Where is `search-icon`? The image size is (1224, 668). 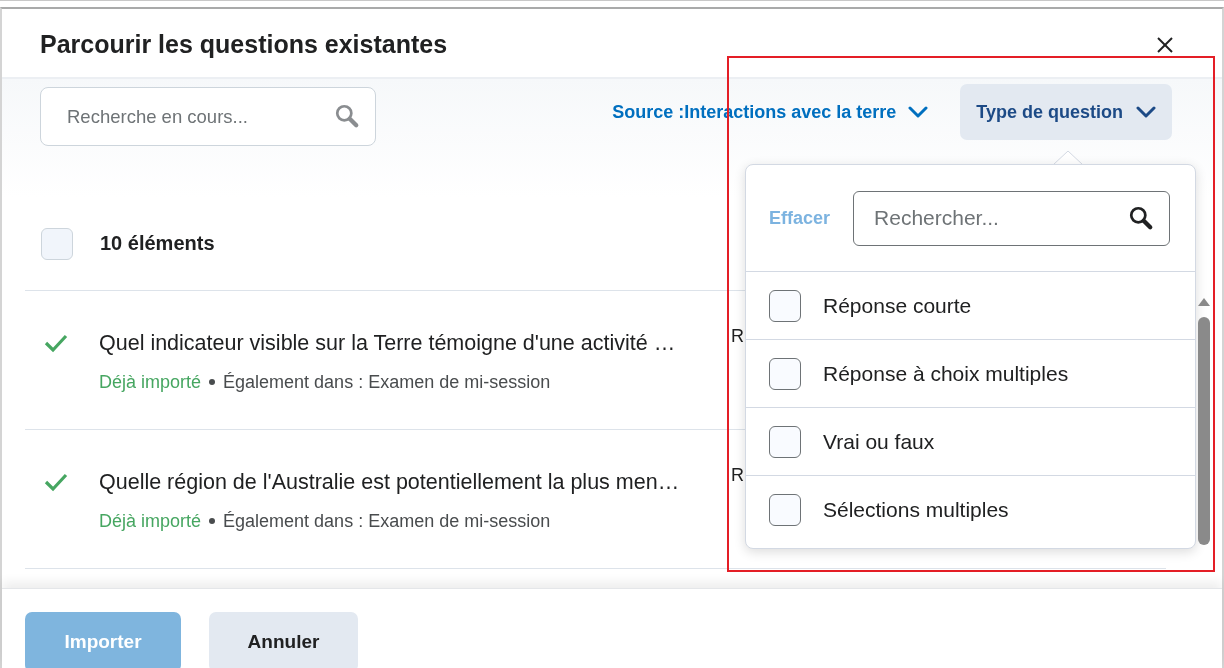 search-icon is located at coordinates (1141, 217).